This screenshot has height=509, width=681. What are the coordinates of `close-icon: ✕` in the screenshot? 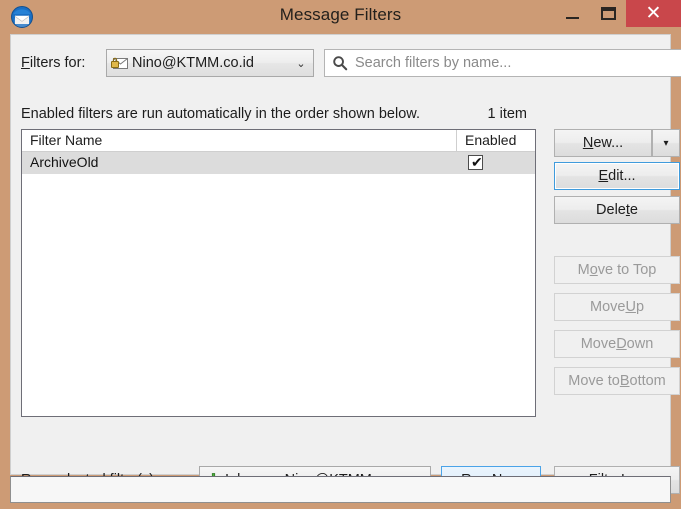 It's located at (653, 13).